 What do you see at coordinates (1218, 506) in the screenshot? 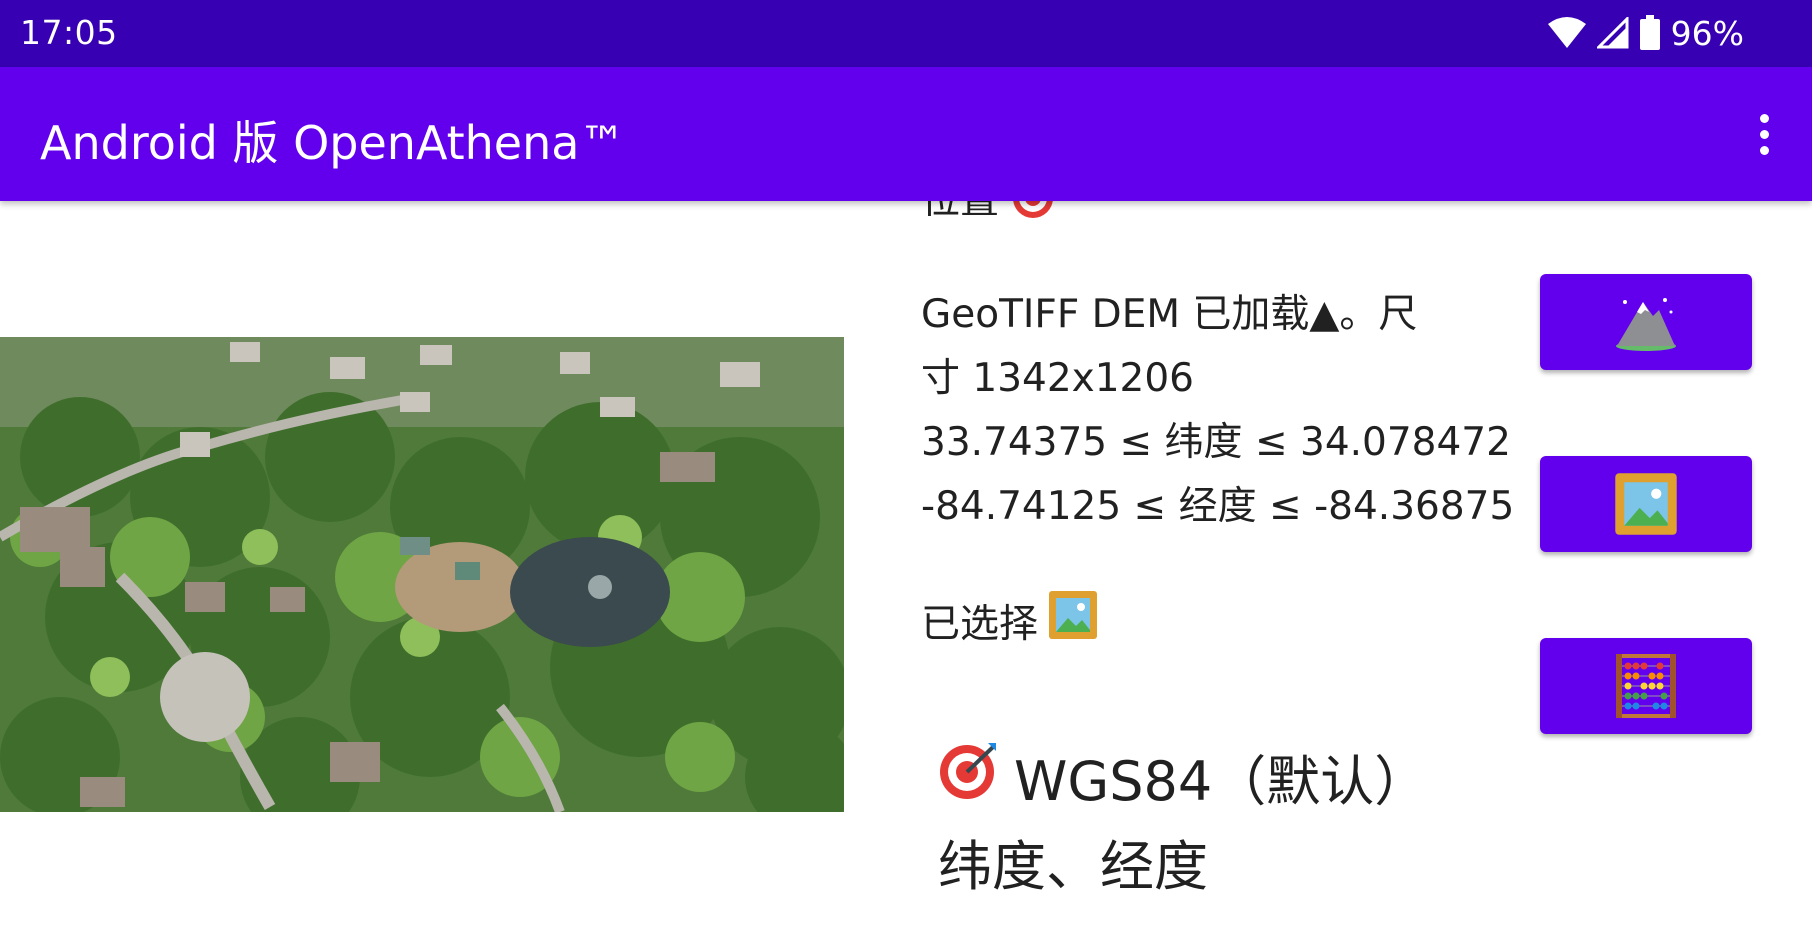
I see `dem-status-line: -84.74125 ≤ 经度 ≤ -84.36875` at bounding box center [1218, 506].